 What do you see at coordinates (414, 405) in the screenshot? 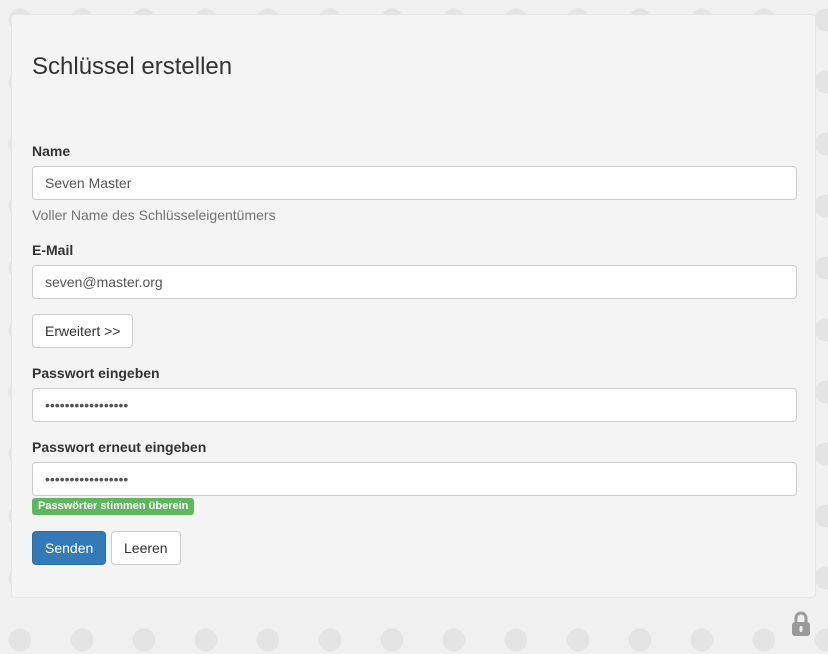
I see `password-input` at bounding box center [414, 405].